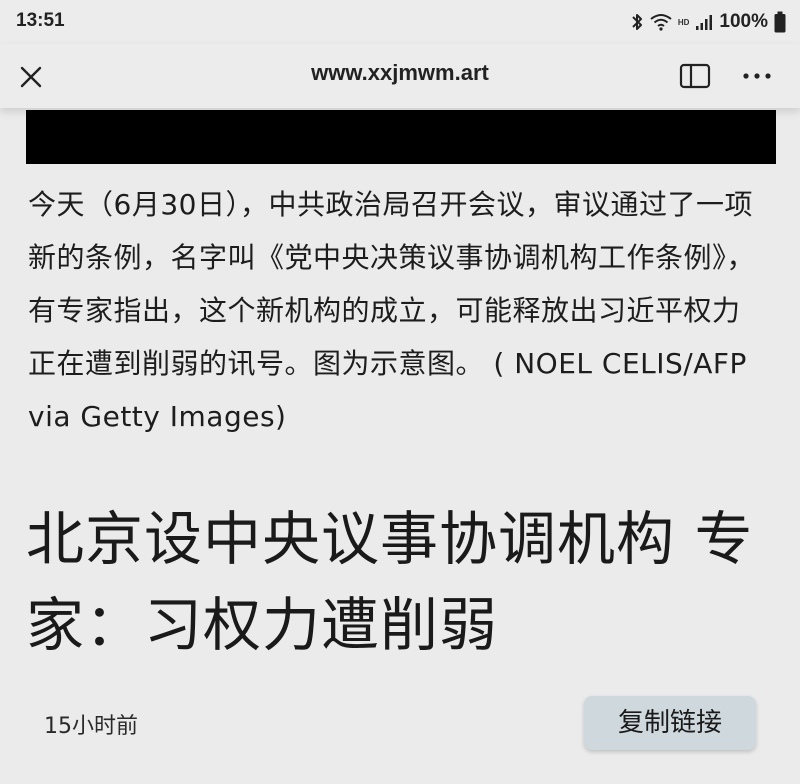 This screenshot has width=800, height=784. I want to click on hd-label: HD, so click(683, 22).